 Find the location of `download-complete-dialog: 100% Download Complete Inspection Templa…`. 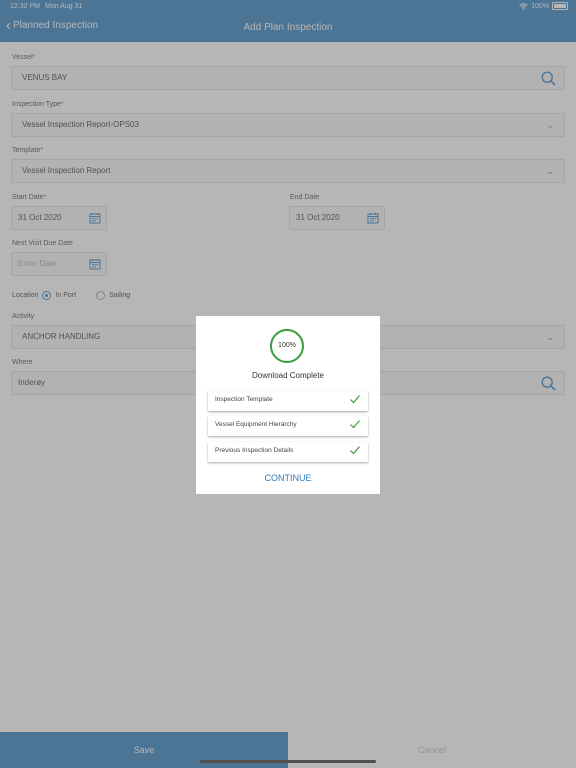

download-complete-dialog: 100% Download Complete Inspection Templa… is located at coordinates (288, 405).